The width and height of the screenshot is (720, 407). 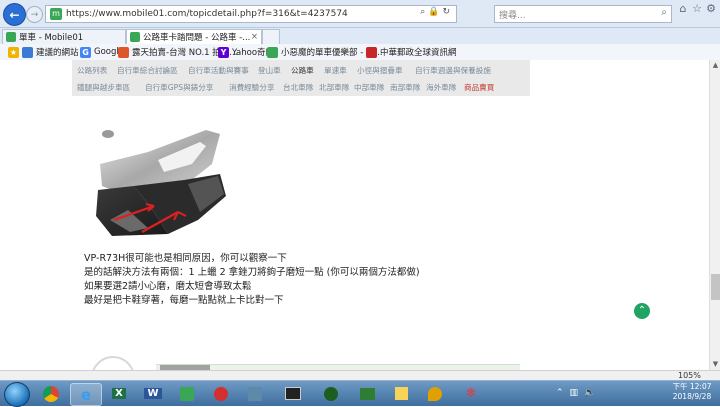 I want to click on mobile01-favicon-icon: m, so click(x=56, y=14).